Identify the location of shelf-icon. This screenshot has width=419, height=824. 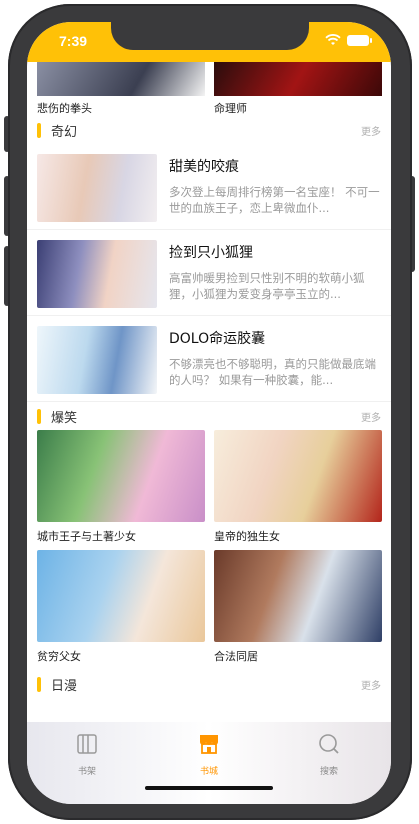
(87, 744).